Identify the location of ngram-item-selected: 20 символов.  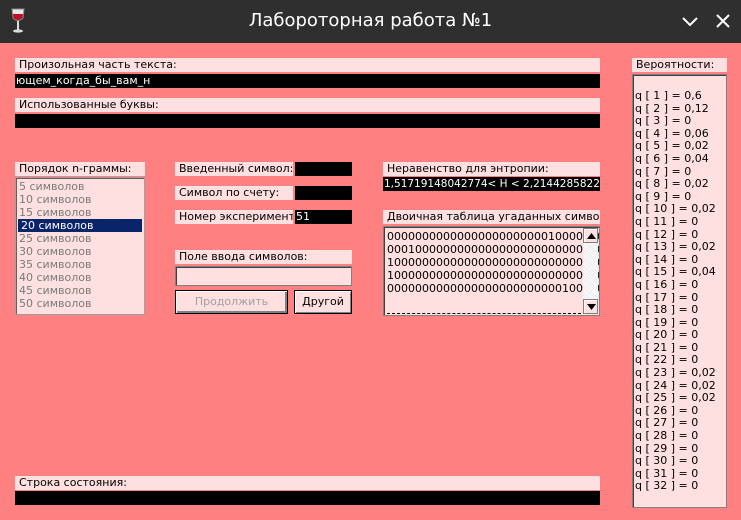
(80, 225).